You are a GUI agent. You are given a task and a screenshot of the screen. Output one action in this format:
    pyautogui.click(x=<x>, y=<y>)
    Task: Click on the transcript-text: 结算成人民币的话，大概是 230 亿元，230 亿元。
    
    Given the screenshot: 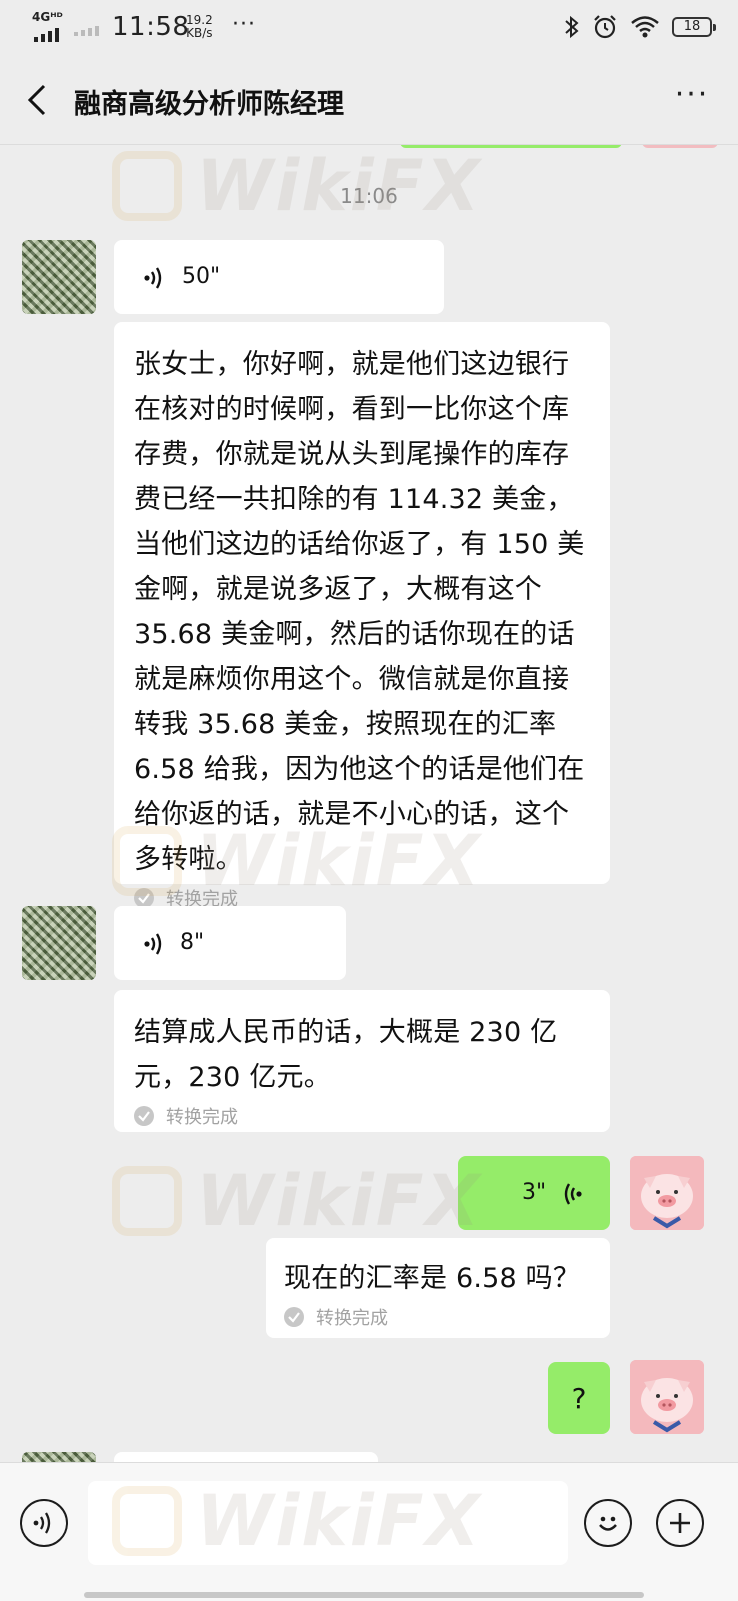 What is the action you would take?
    pyautogui.click(x=346, y=1055)
    